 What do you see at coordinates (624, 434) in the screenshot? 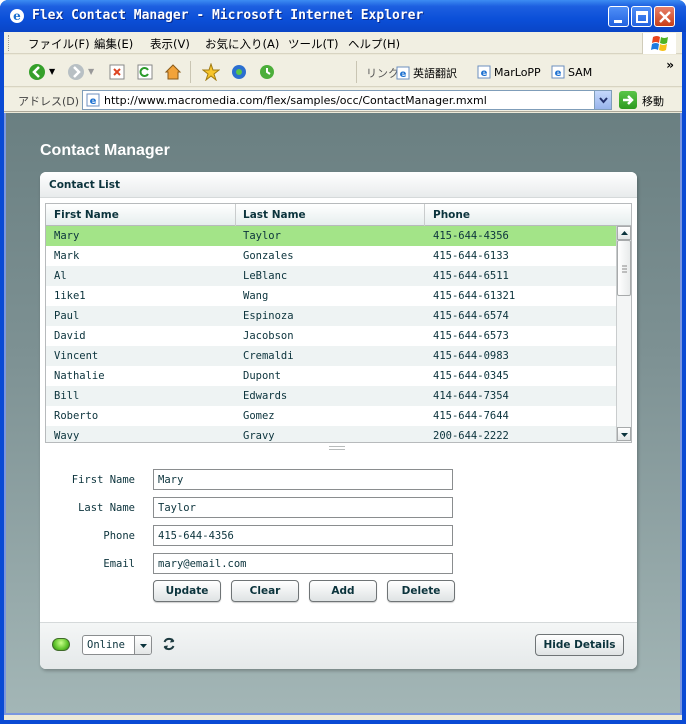
I see `scroll-down-button` at bounding box center [624, 434].